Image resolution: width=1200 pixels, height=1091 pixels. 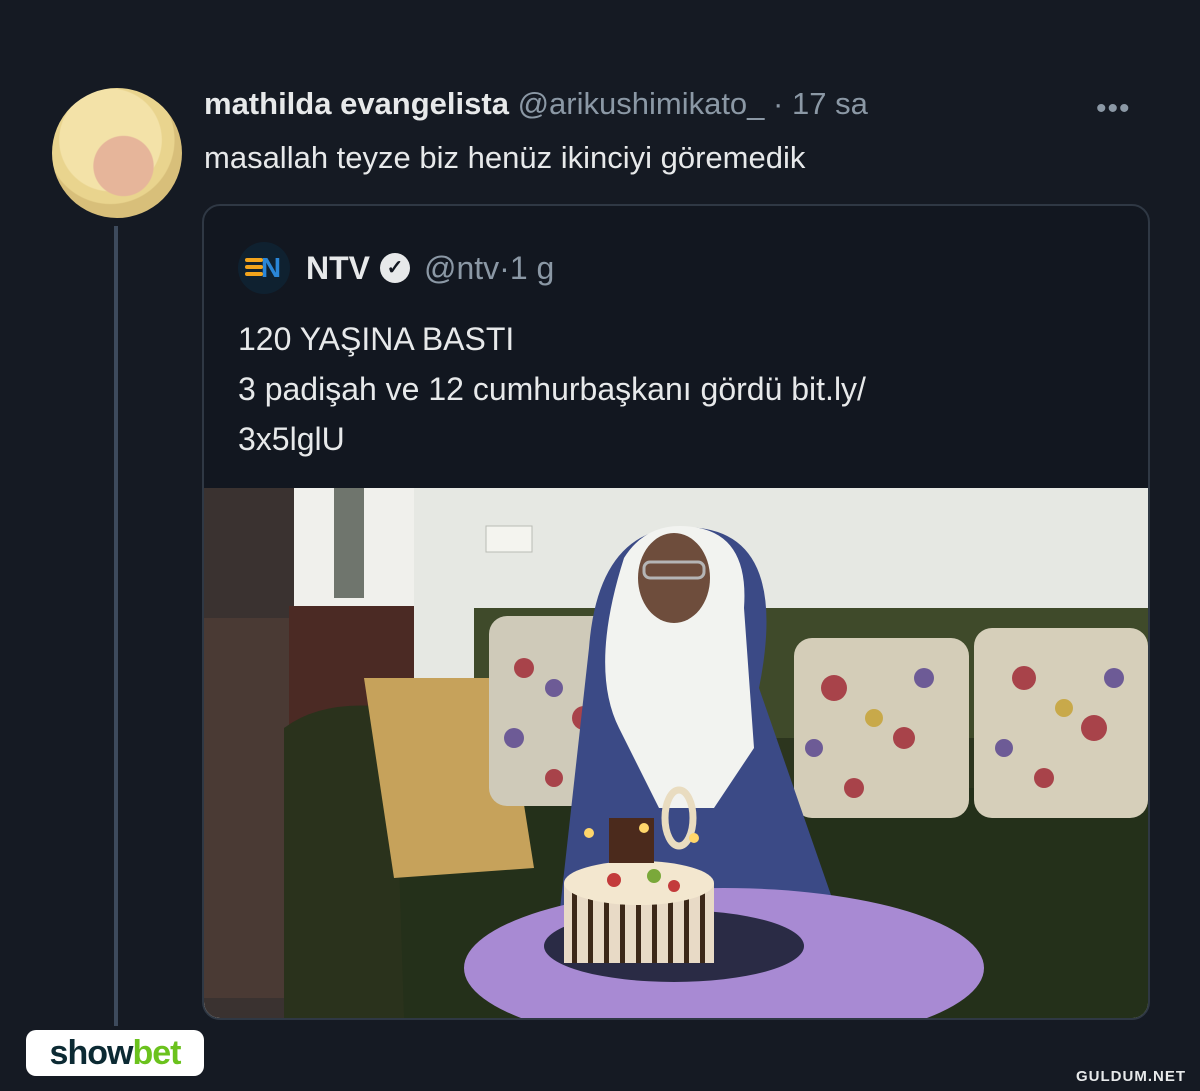 I want to click on quote-author-handle: @ntv, so click(x=461, y=268).